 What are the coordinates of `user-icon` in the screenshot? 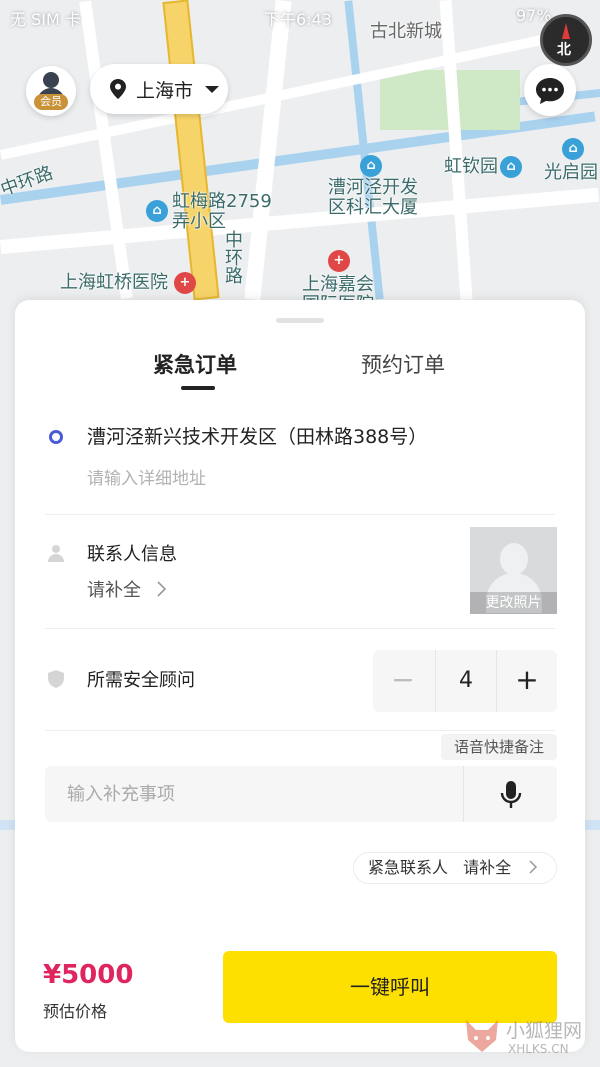 It's located at (51, 80).